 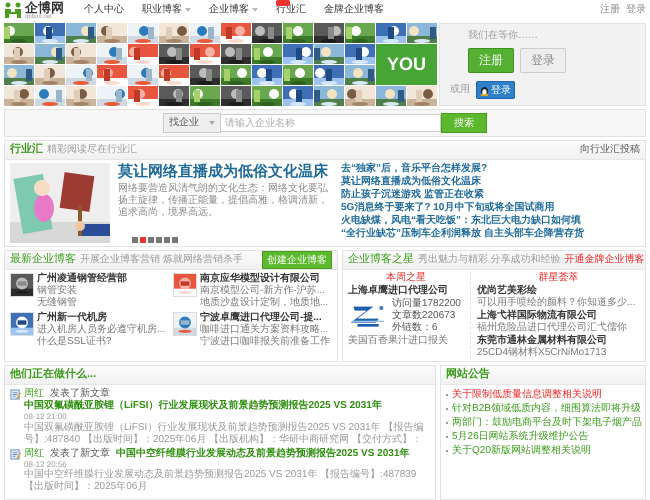 What do you see at coordinates (192, 123) in the screenshot?
I see `search-scope-select: 找企业` at bounding box center [192, 123].